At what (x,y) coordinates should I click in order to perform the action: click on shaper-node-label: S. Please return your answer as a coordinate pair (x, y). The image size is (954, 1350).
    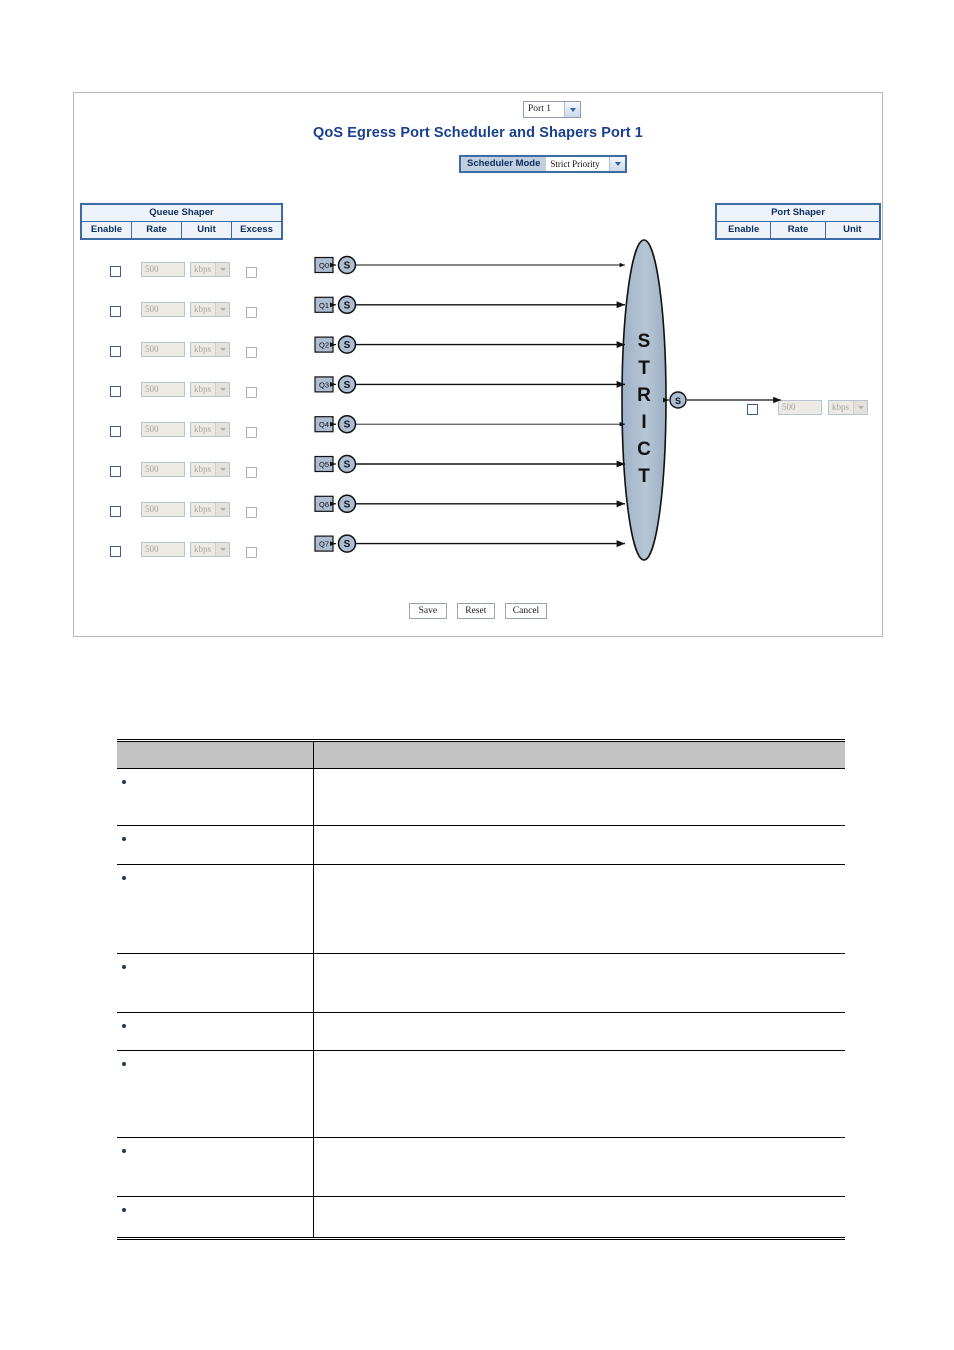
    Looking at the image, I should click on (347, 504).